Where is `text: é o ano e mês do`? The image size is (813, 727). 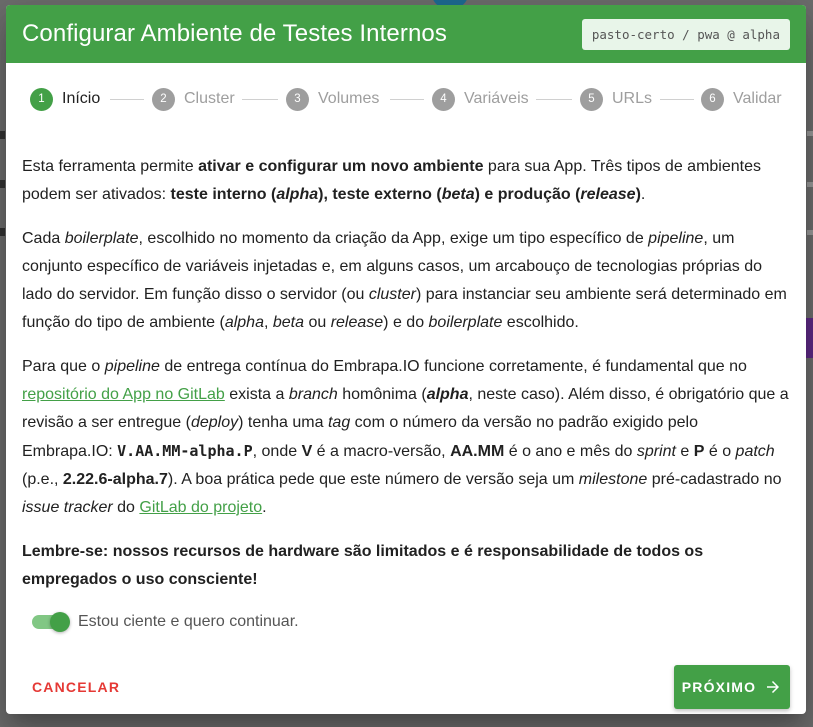
text: é o ano e mês do is located at coordinates (570, 451).